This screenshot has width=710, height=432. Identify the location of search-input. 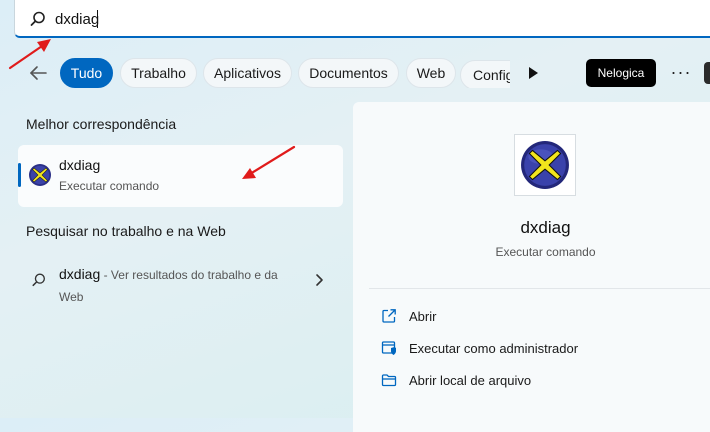
(355, 19).